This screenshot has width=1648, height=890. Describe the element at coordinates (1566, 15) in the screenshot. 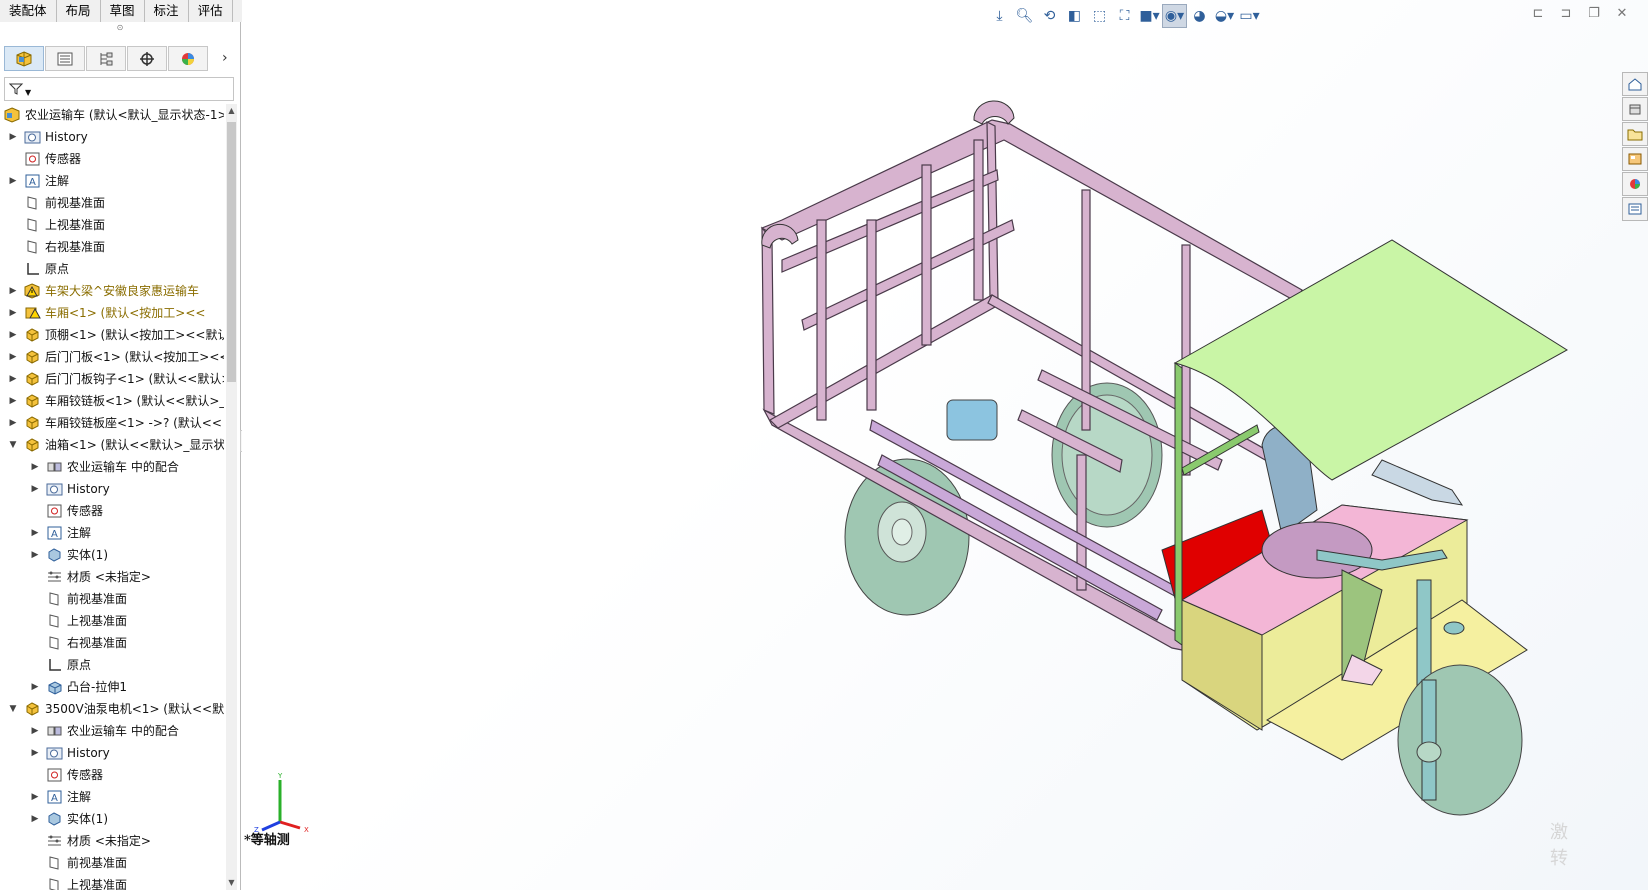

I see `restore-right-icon: ⊐` at that location.